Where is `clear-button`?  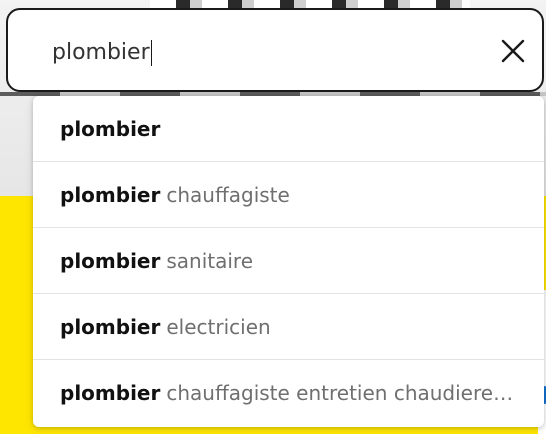 clear-button is located at coordinates (513, 51).